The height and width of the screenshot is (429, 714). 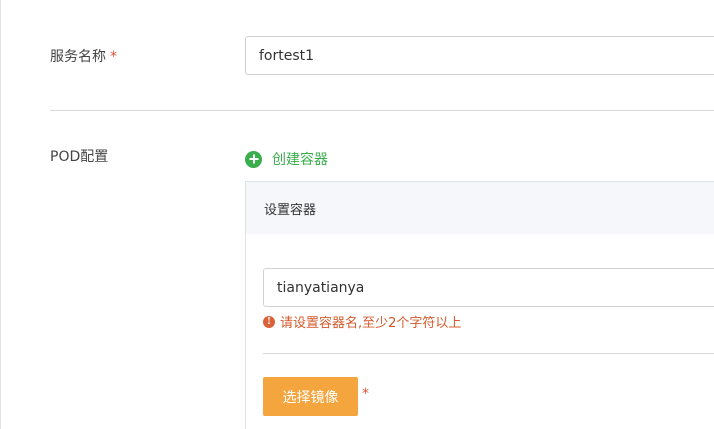 I want to click on container-name-input-value: tianyatianya, so click(x=321, y=287).